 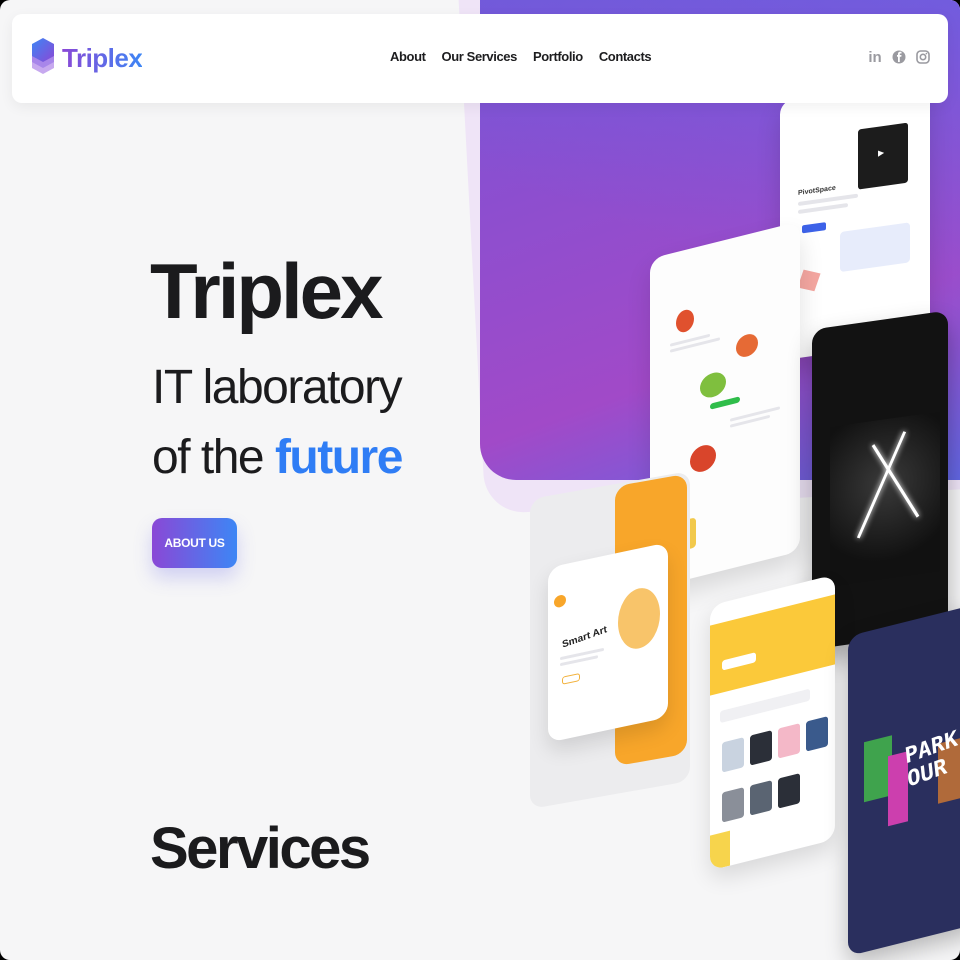 I want to click on social-links: in, so click(x=899, y=57).